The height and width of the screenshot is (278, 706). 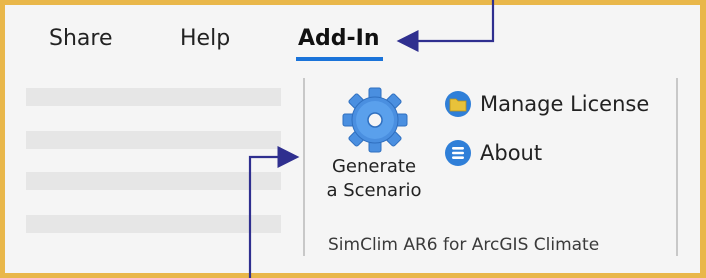 I want to click on group-divider-left, so click(x=304, y=167).